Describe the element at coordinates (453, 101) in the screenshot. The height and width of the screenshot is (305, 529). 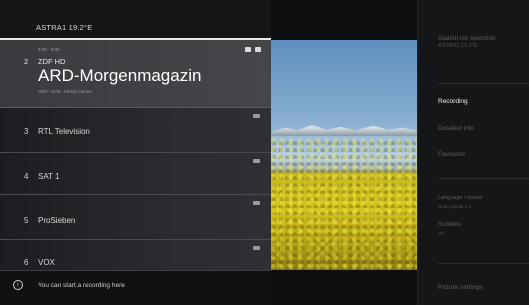
I see `menu-recording: Recording` at that location.